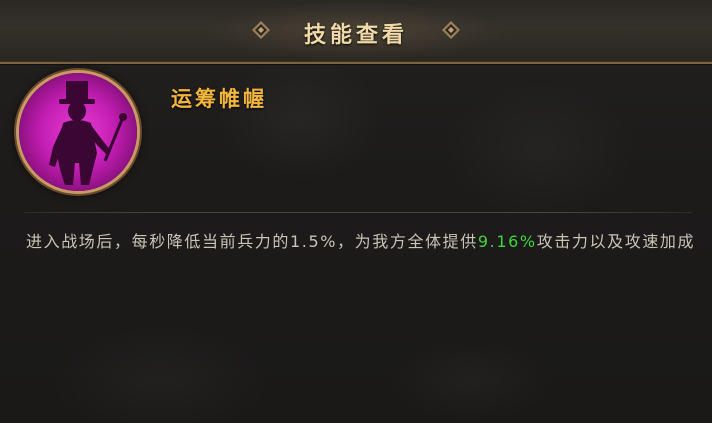  Describe the element at coordinates (355, 35) in the screenshot. I see `page-title: 技能查看` at that location.